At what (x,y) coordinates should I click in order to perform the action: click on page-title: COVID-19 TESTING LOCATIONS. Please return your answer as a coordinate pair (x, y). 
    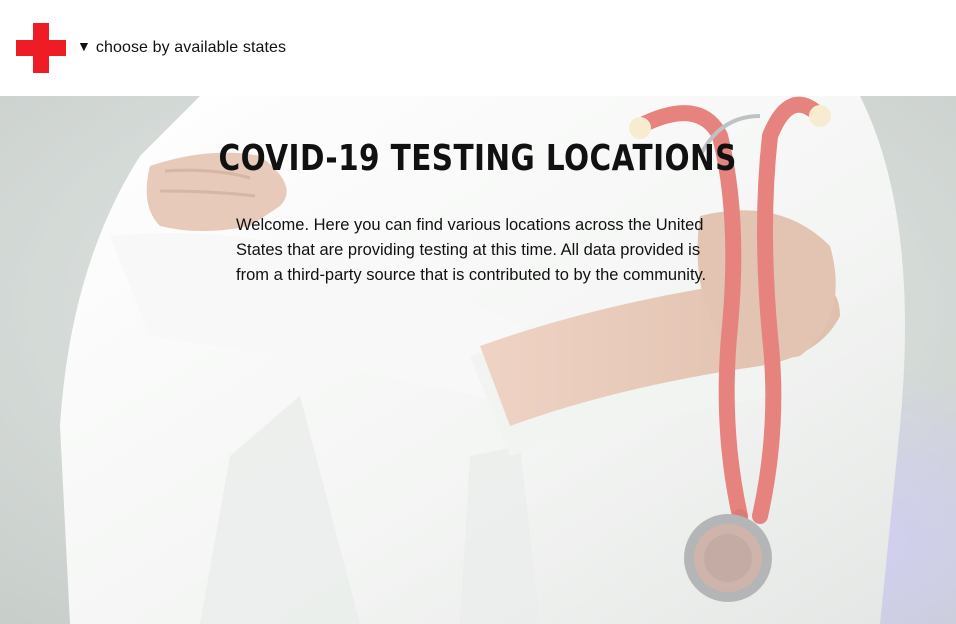
    Looking at the image, I should click on (477, 158).